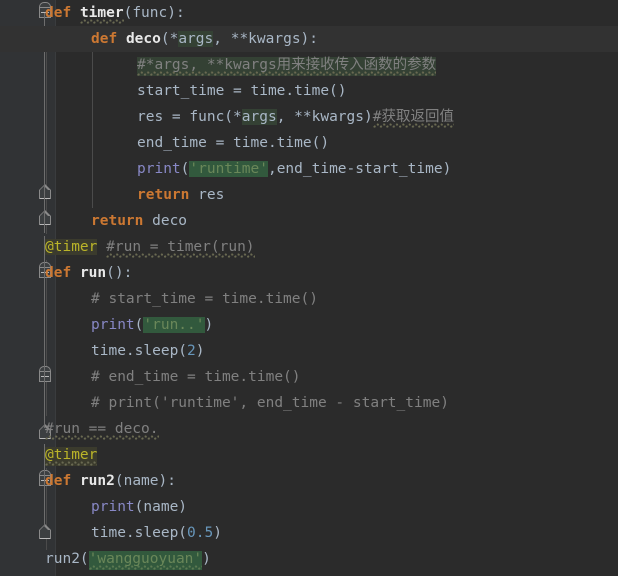 This screenshot has height=576, width=618. What do you see at coordinates (207, 195) in the screenshot?
I see `code-token: res` at bounding box center [207, 195].